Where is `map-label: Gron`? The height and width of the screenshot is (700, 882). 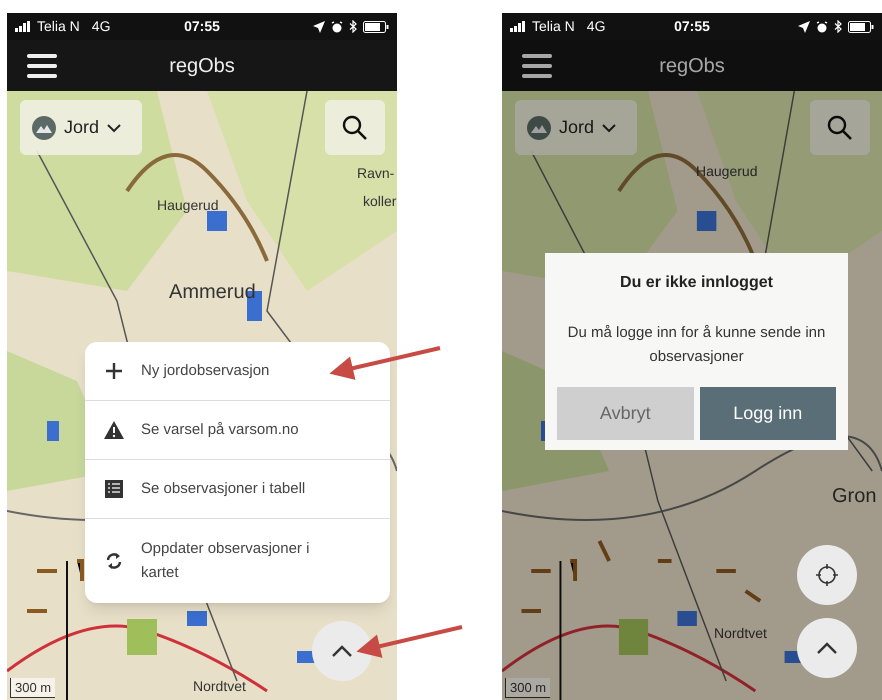 map-label: Gron is located at coordinates (854, 496).